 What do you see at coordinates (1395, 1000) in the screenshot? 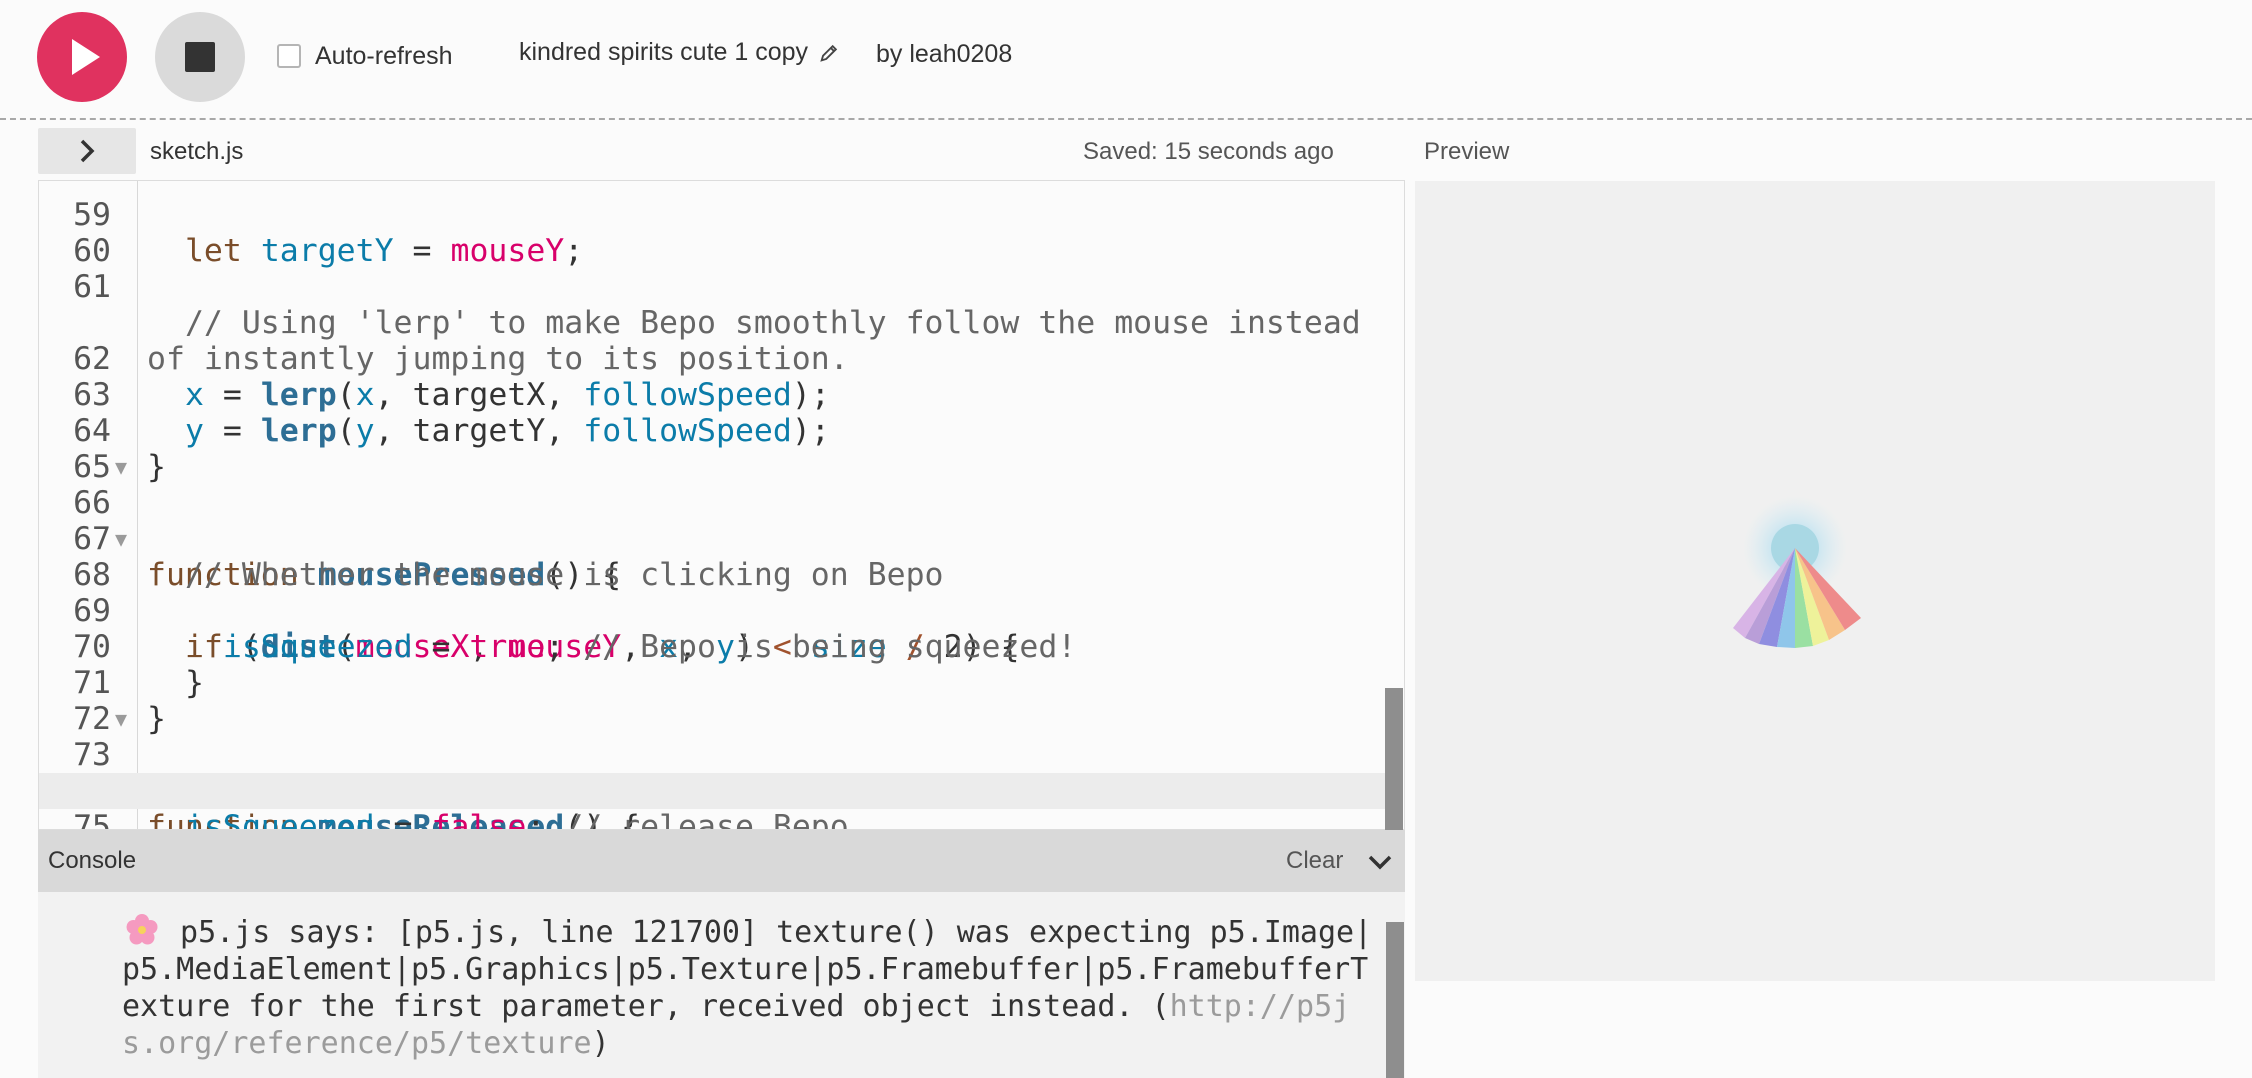
I see `console-scrollbar` at bounding box center [1395, 1000].